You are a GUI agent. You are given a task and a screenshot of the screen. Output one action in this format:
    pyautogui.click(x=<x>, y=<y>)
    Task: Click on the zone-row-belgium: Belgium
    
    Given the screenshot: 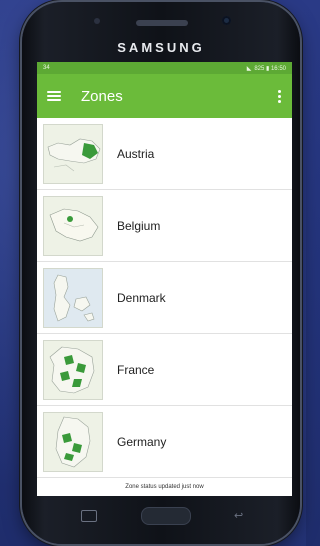 What is the action you would take?
    pyautogui.click(x=164, y=226)
    